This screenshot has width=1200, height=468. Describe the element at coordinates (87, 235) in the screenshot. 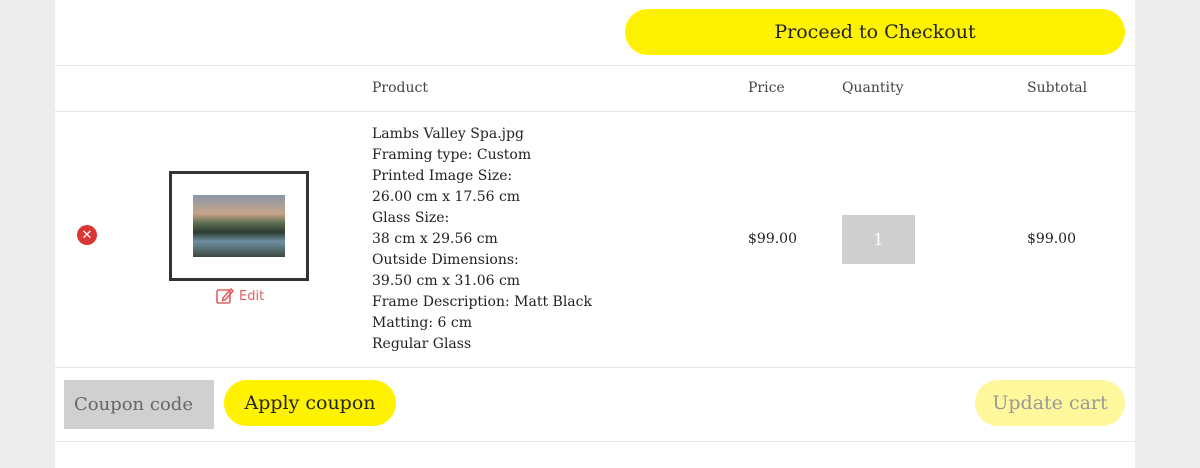

I see `remove-x-icon: ✕` at that location.